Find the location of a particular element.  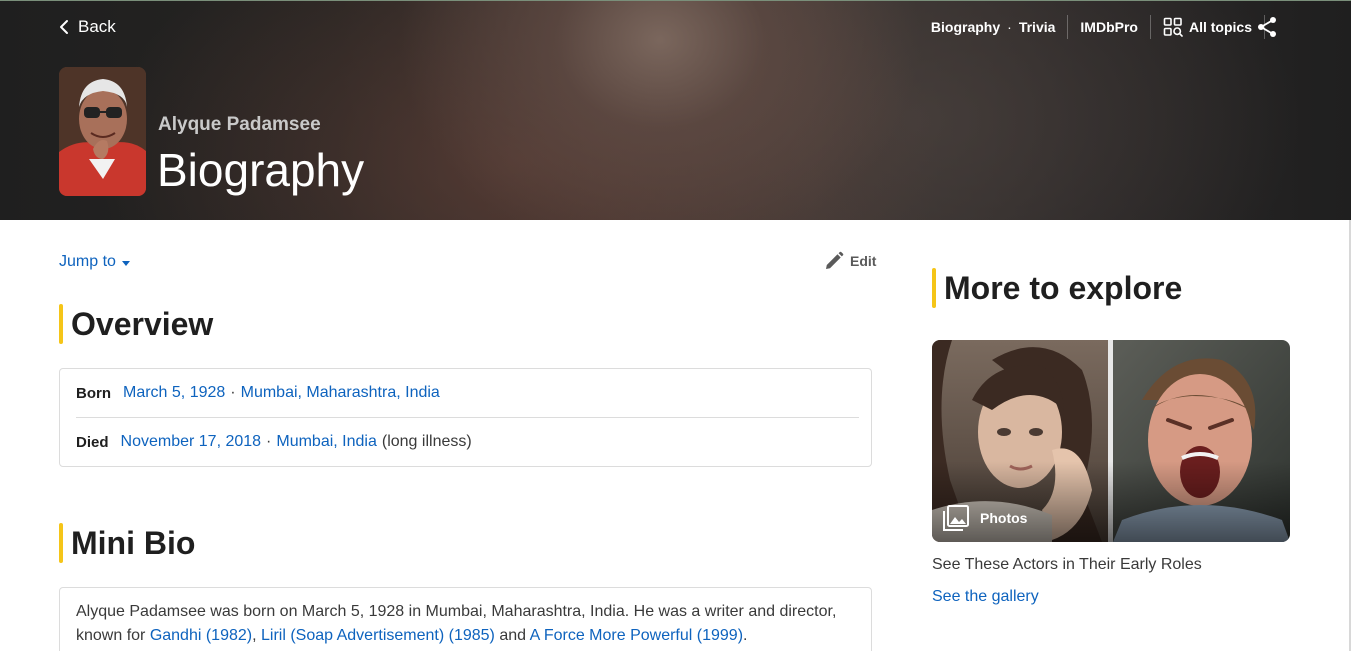

bio-text-part: , is located at coordinates (256, 635).